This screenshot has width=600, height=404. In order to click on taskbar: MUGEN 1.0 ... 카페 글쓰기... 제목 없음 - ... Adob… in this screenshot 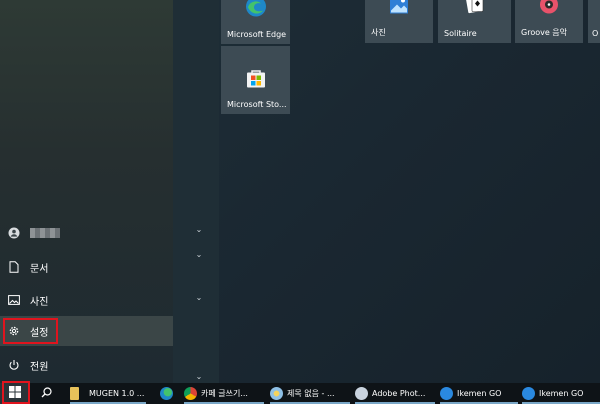, I will do `click(300, 392)`.